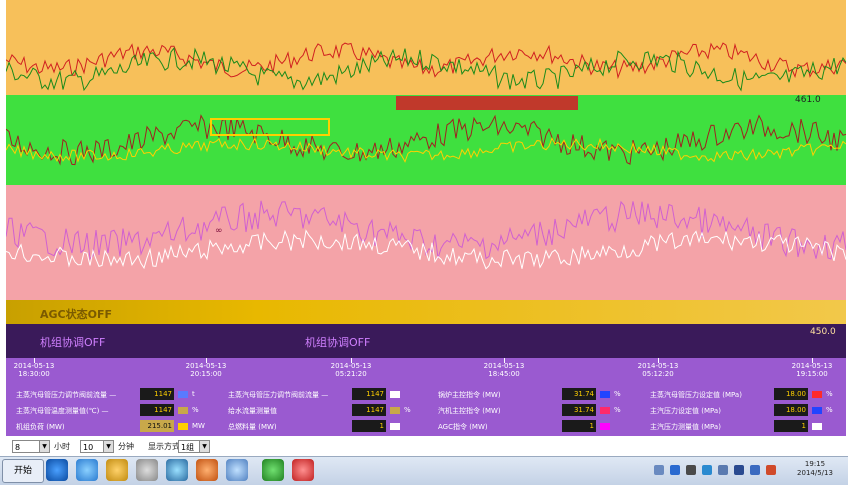 The height and width of the screenshot is (485, 848). What do you see at coordinates (351, 374) in the screenshot?
I see `tick-time: 05:21:20` at bounding box center [351, 374].